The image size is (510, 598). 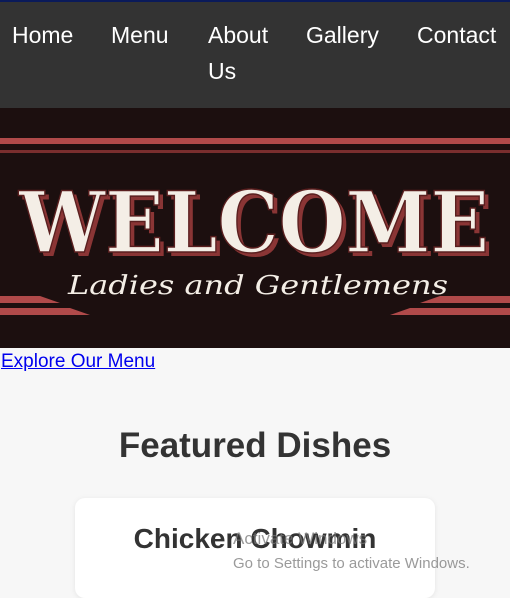 What do you see at coordinates (42, 35) in the screenshot?
I see `nav-home-link: Home` at bounding box center [42, 35].